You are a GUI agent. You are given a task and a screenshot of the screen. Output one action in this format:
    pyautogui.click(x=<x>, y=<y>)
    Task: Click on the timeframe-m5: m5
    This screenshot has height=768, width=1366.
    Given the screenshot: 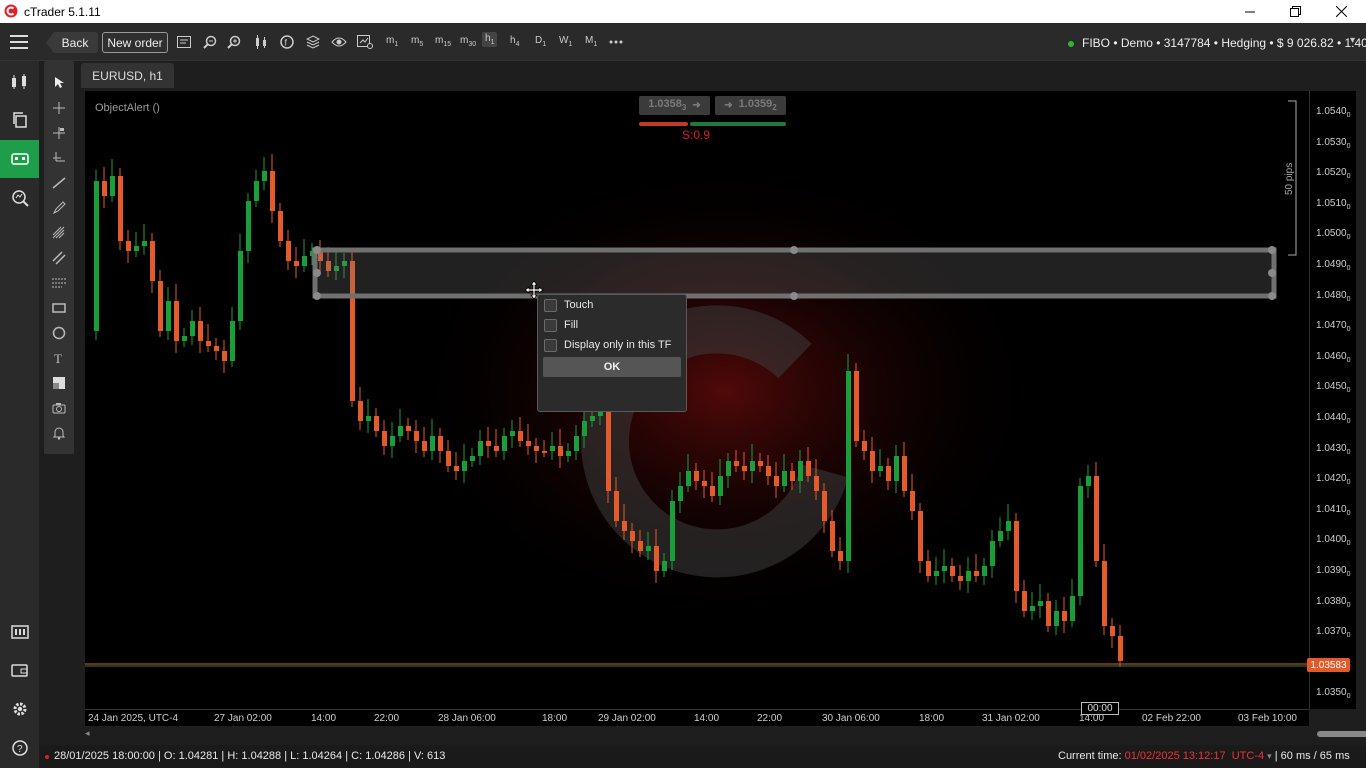 What is the action you would take?
    pyautogui.click(x=417, y=41)
    